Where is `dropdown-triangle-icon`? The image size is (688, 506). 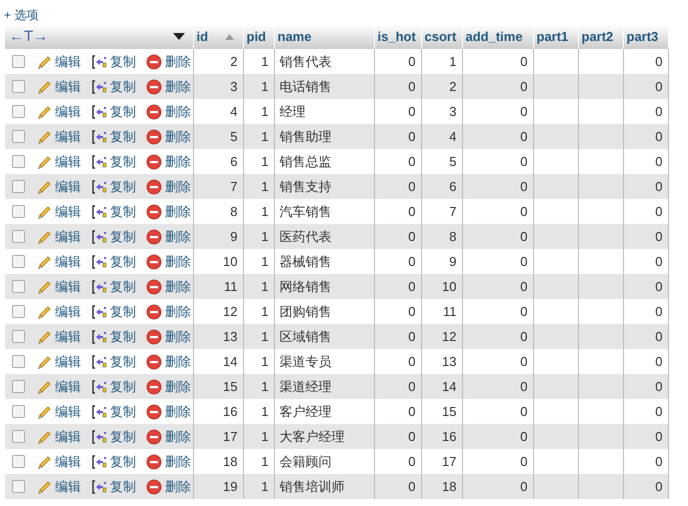 dropdown-triangle-icon is located at coordinates (178, 36).